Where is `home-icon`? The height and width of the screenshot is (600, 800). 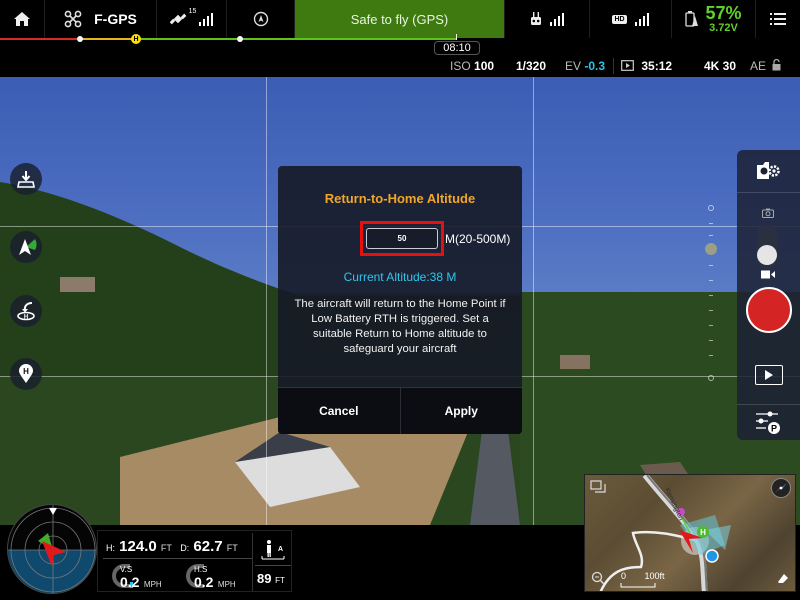 home-icon is located at coordinates (22, 19).